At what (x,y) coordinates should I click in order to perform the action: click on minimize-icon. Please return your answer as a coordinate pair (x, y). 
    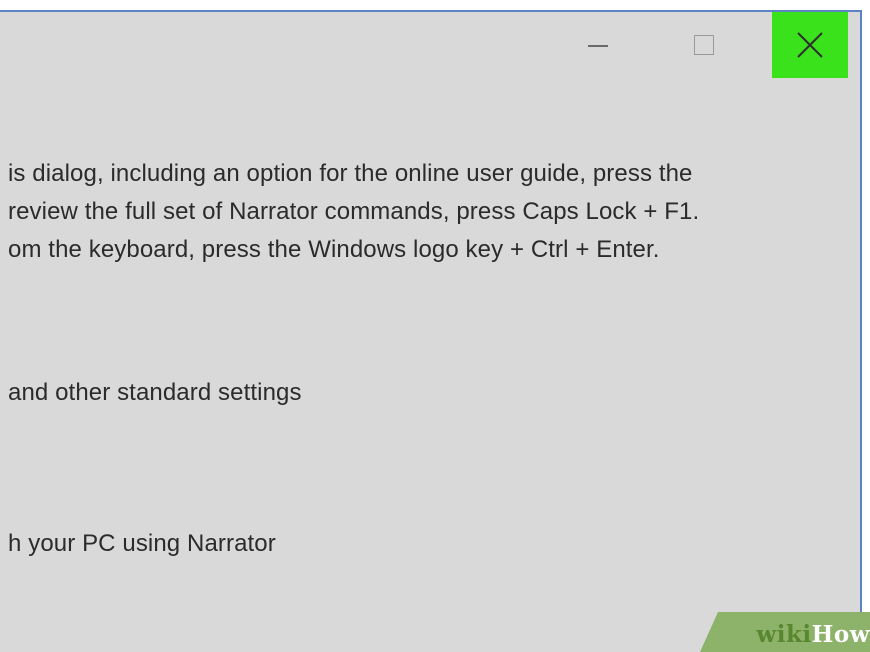
    Looking at the image, I should click on (598, 46).